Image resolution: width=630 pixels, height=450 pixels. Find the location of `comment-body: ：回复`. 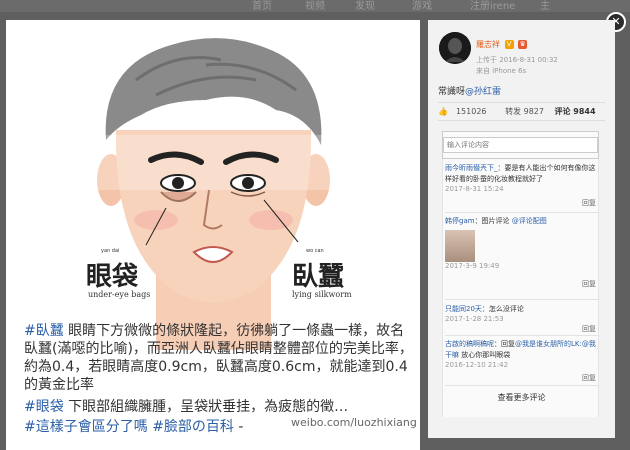

comment-body: ：回复 is located at coordinates (504, 344).